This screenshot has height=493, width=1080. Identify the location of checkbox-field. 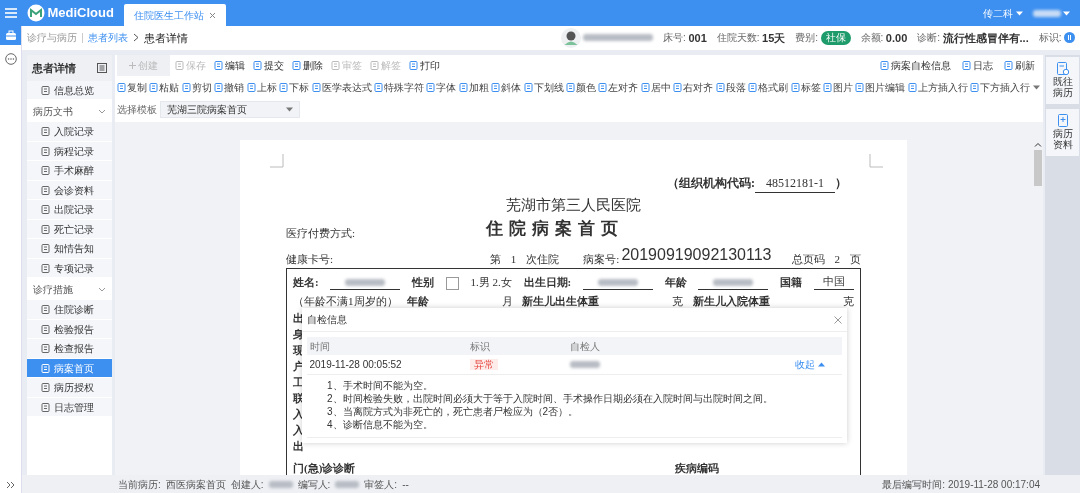
(452, 284).